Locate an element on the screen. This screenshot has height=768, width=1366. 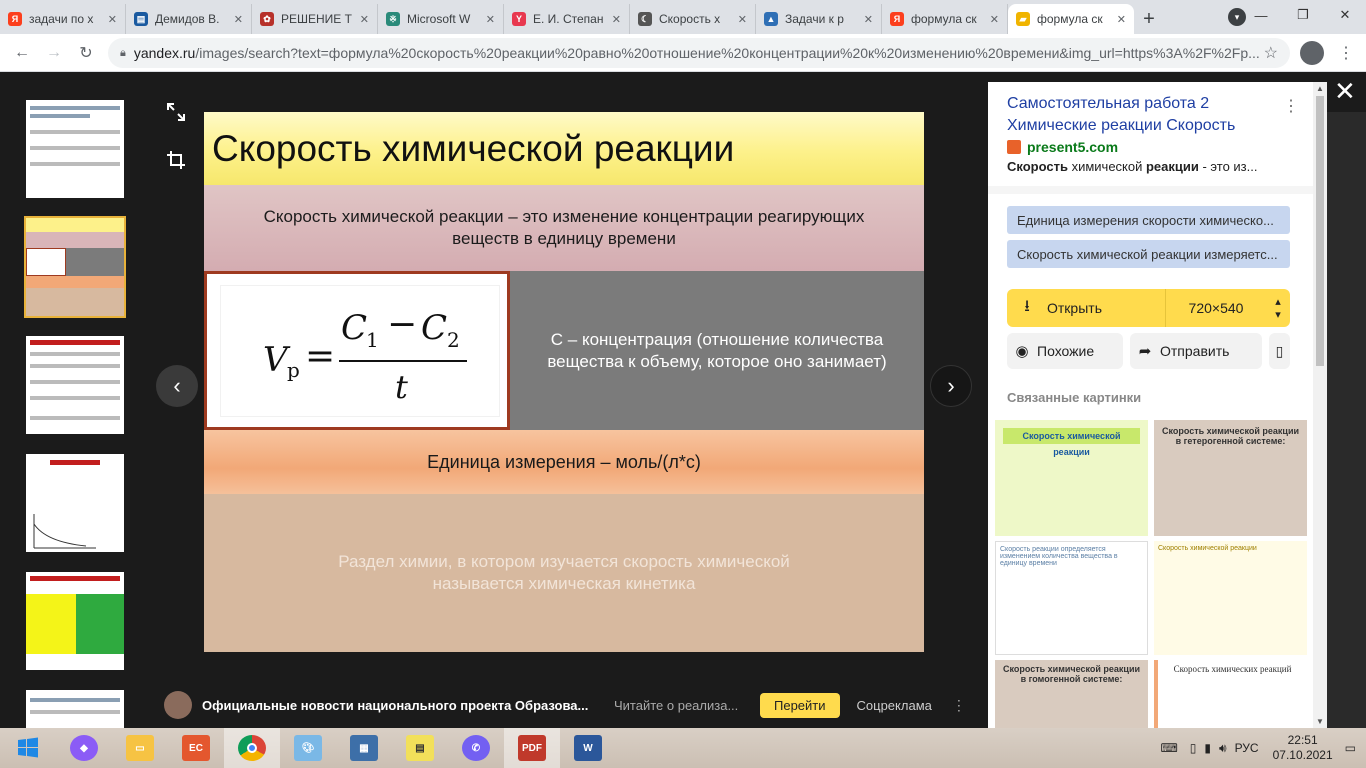
file-explorer-icon: ▭ is located at coordinates (140, 748).